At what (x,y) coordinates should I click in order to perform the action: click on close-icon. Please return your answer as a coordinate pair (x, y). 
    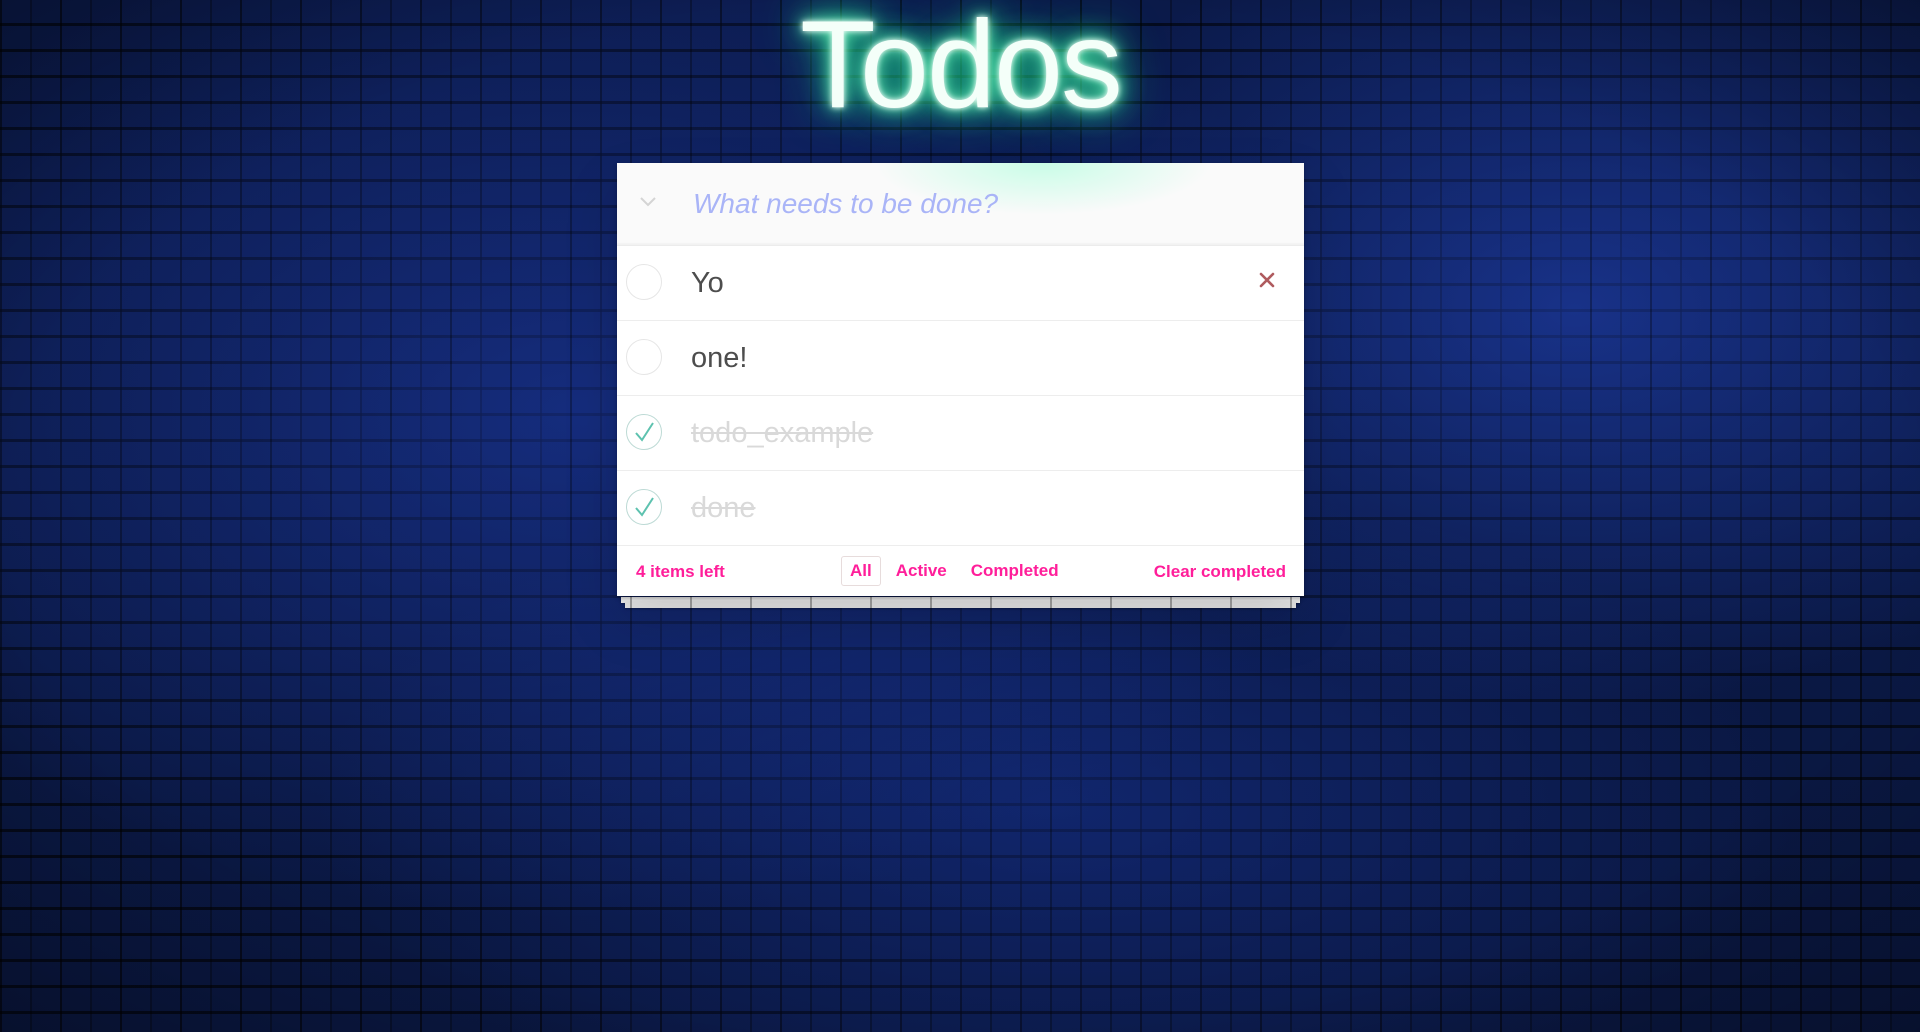
    Looking at the image, I should click on (1267, 280).